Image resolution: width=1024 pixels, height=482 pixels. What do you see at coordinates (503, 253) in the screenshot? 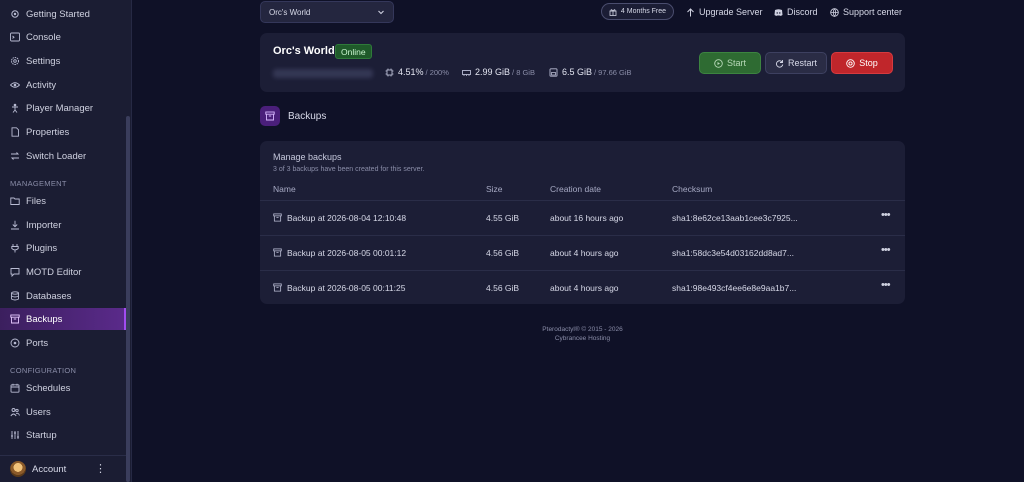
I see `backup-size: 4.56 GiB` at bounding box center [503, 253].